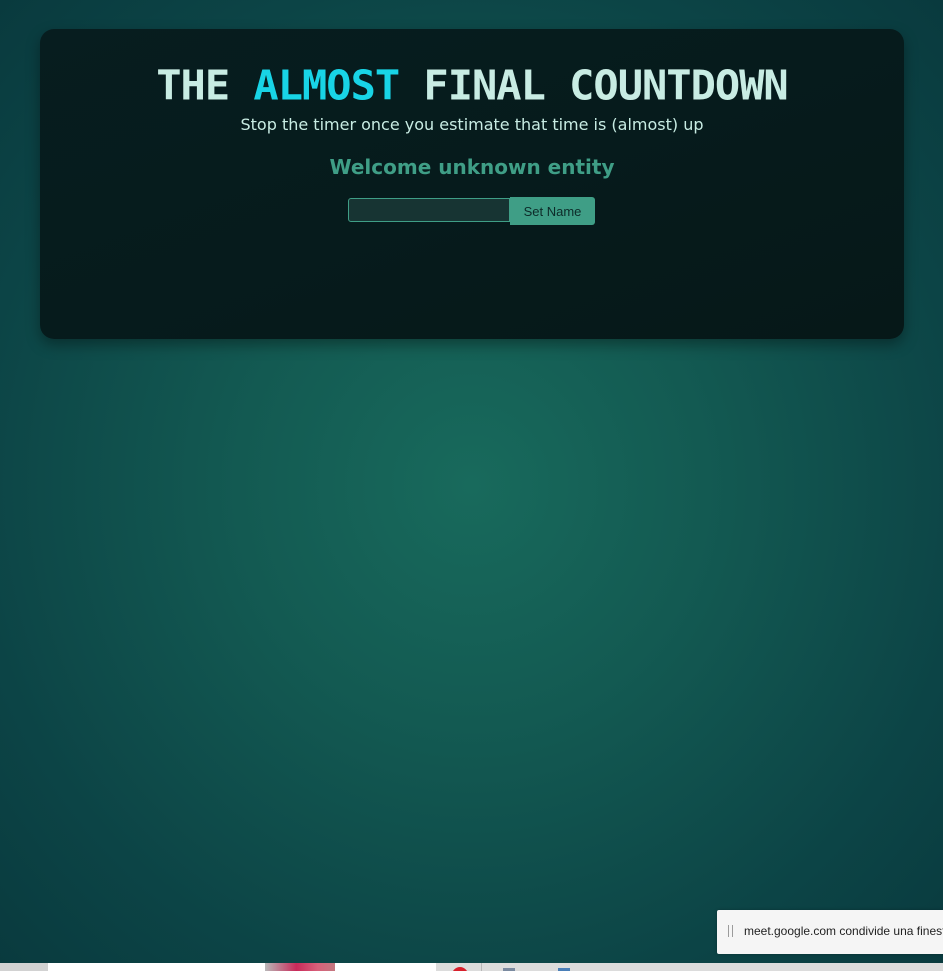 The height and width of the screenshot is (971, 943). I want to click on taskbar-app-icon, so click(460, 969).